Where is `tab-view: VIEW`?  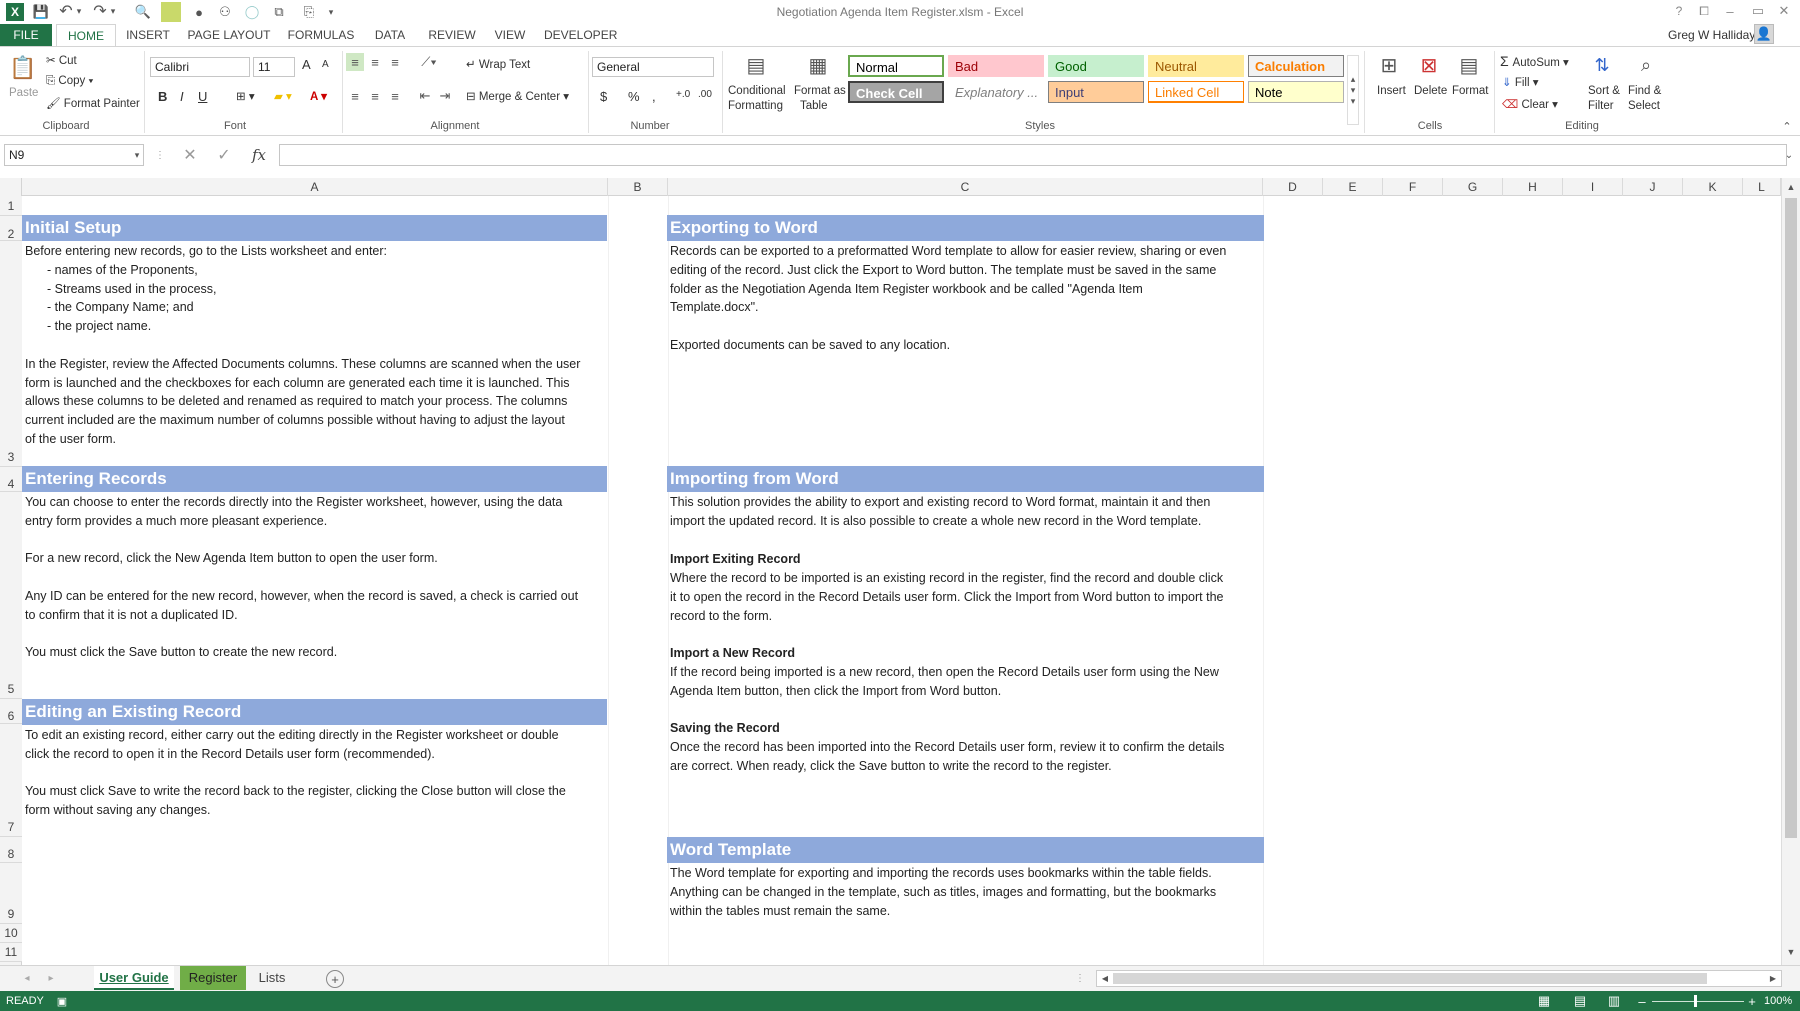 tab-view: VIEW is located at coordinates (510, 35).